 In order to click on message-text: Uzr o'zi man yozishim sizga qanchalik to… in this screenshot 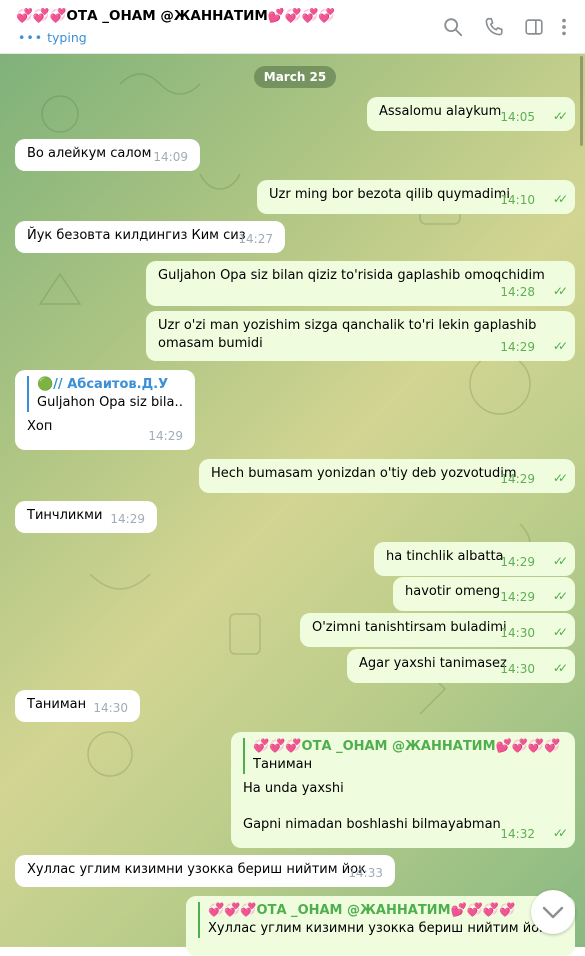, I will do `click(347, 334)`.